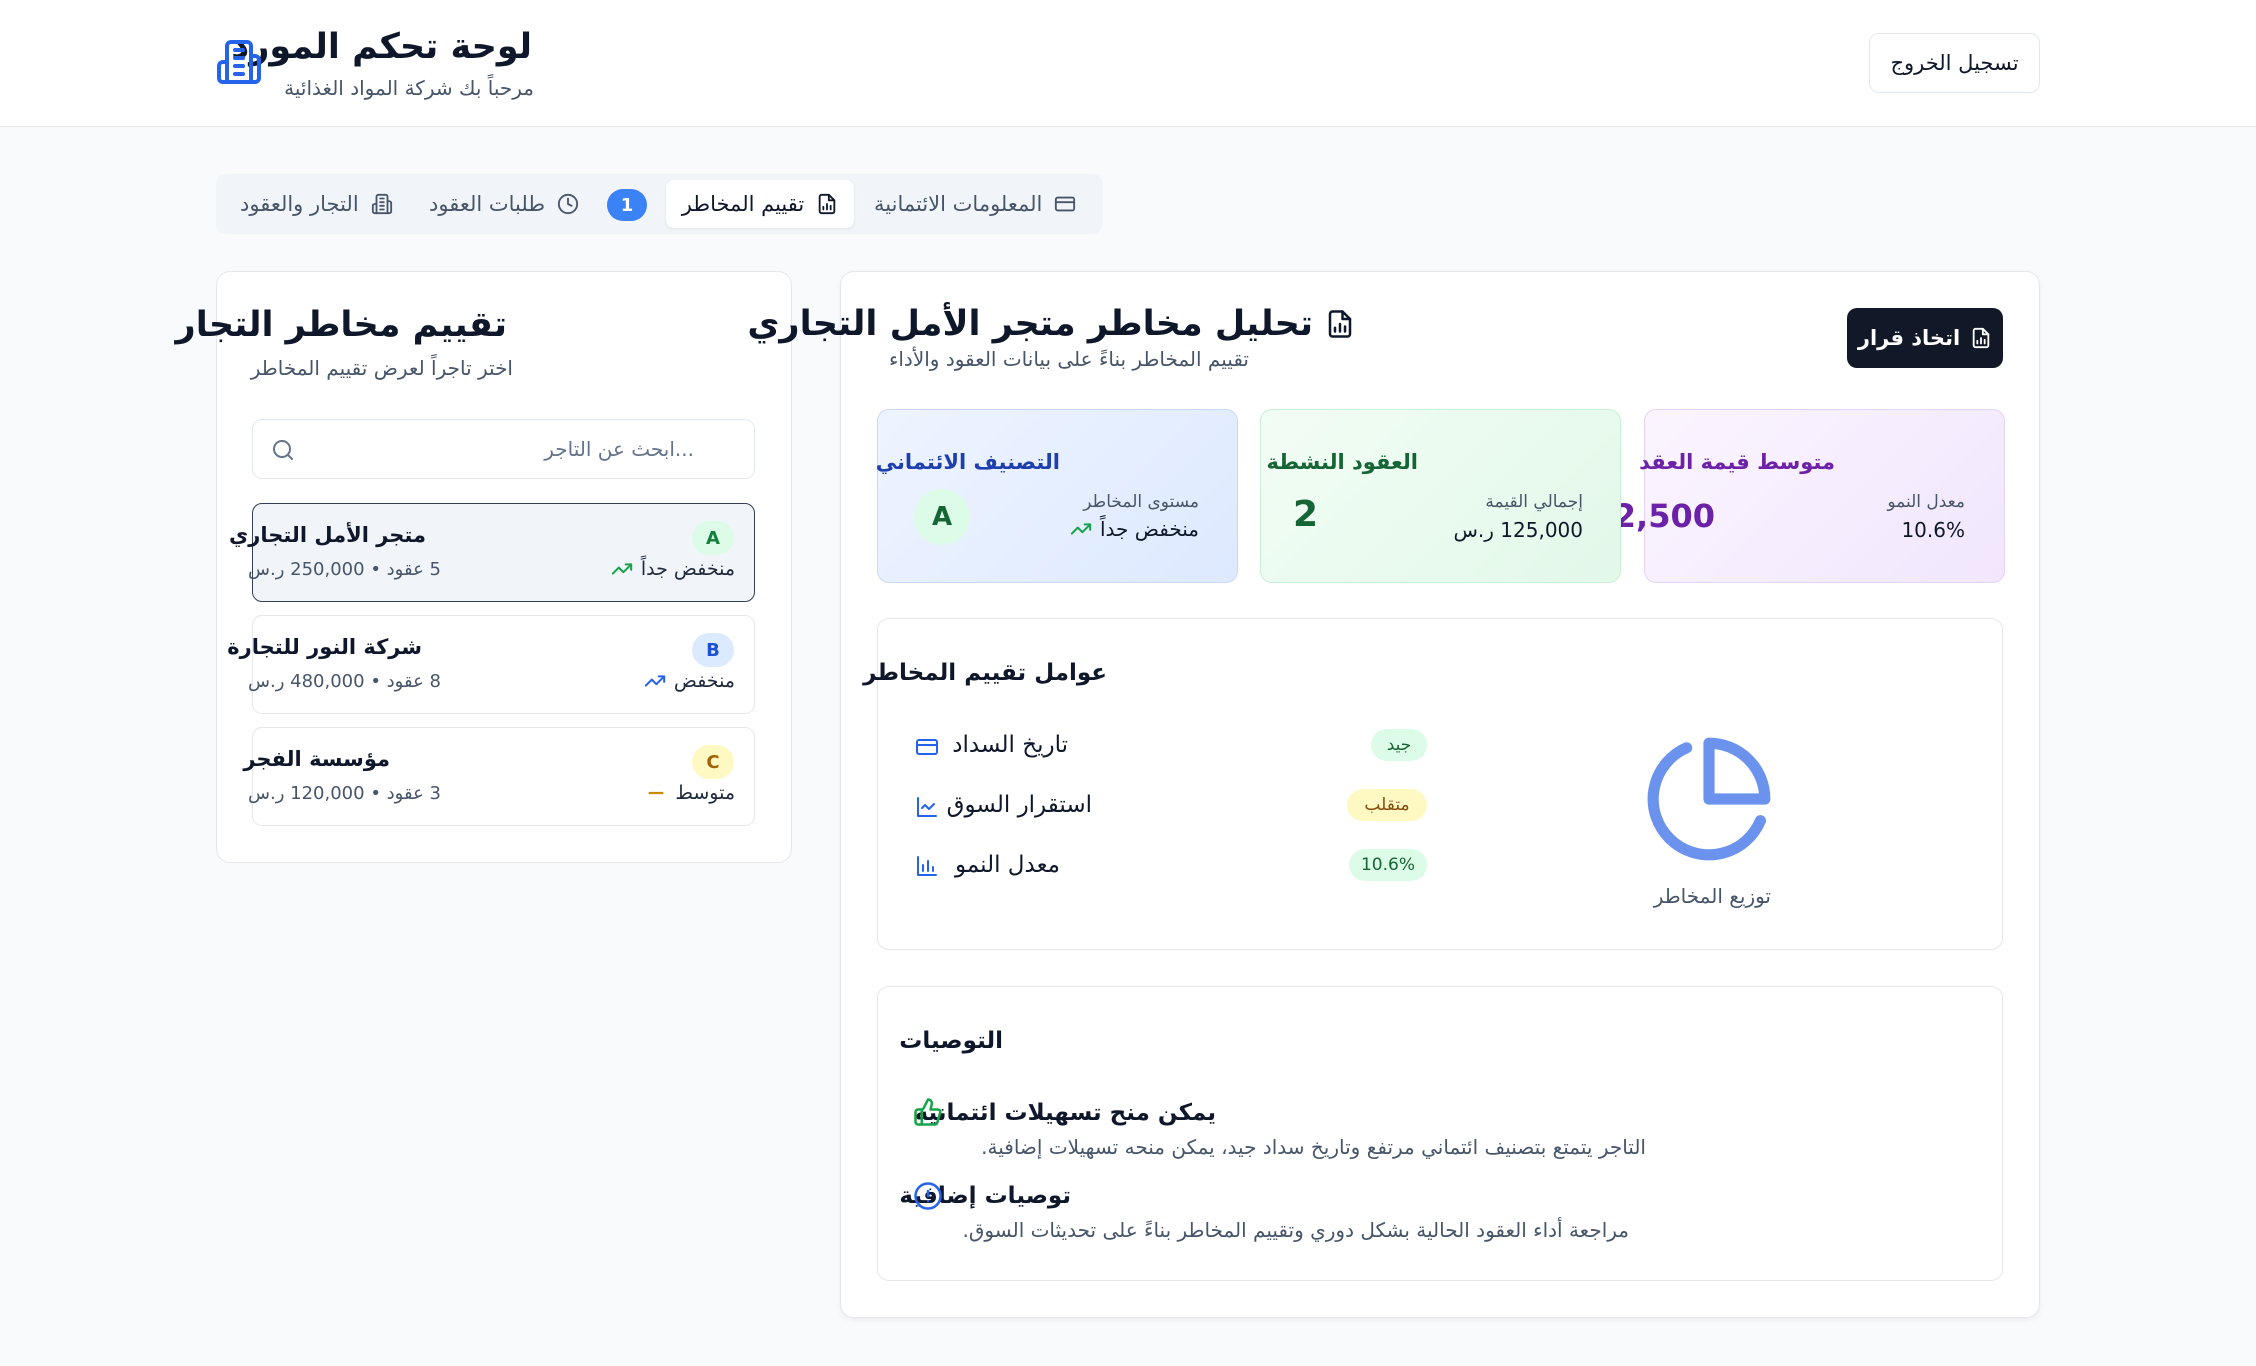  I want to click on stat-title: متوسط قيمة العقد, so click(1737, 462).